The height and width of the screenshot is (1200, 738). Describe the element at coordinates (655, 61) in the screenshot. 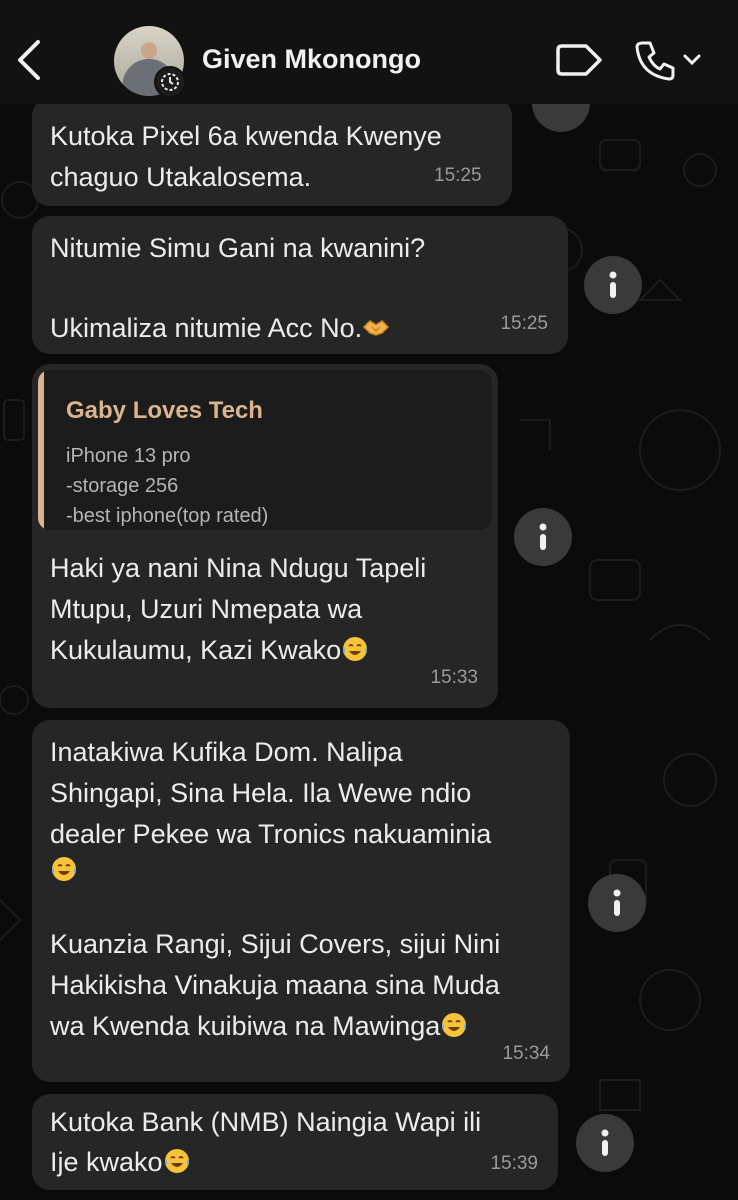

I see `phone-icon` at that location.